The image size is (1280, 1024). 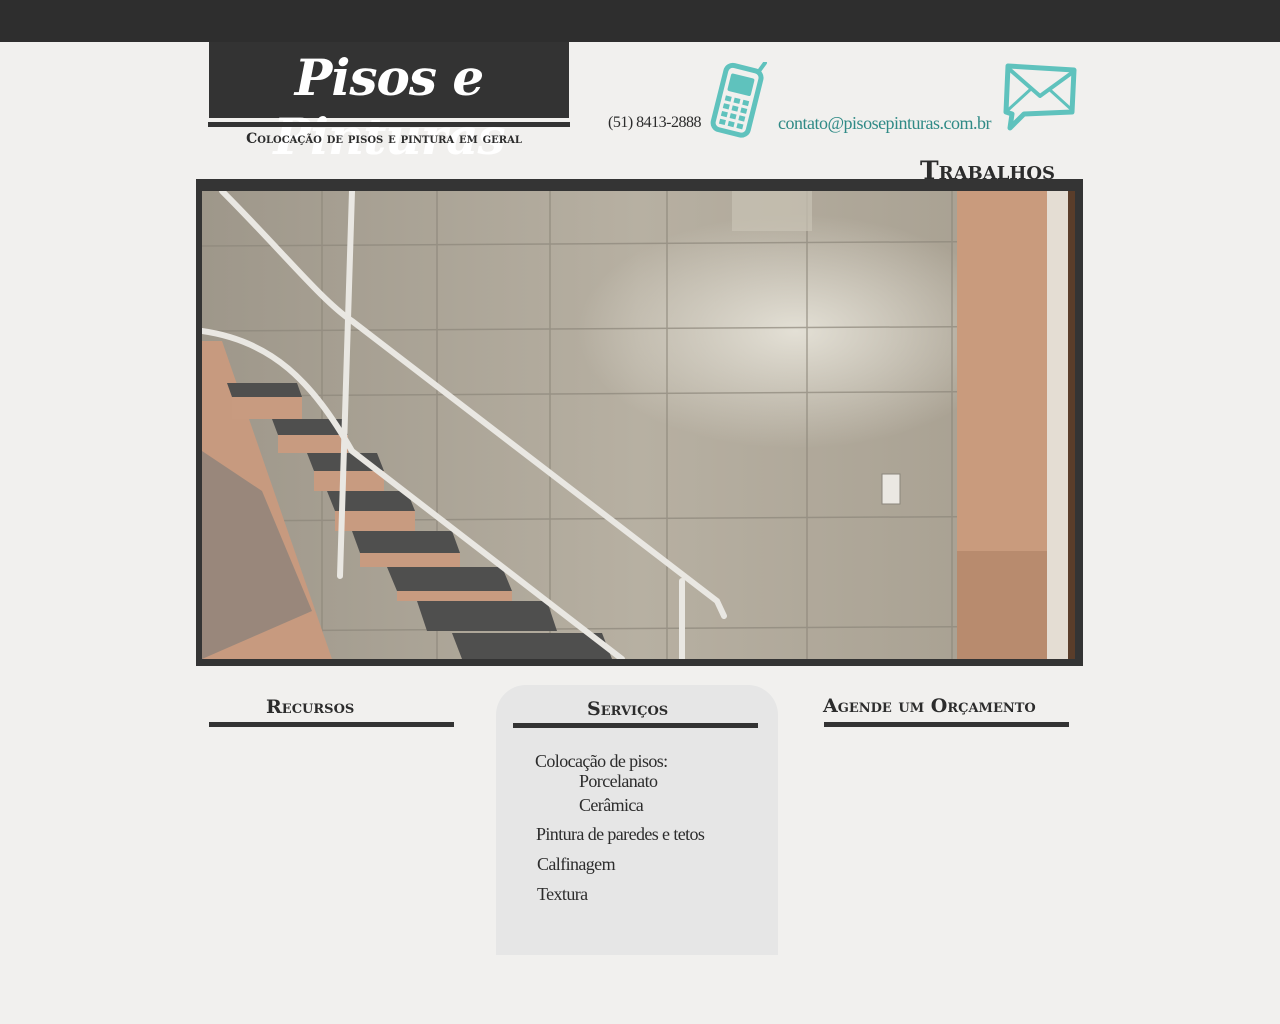 I want to click on service-item: Colocação de pisos:, so click(x=601, y=761).